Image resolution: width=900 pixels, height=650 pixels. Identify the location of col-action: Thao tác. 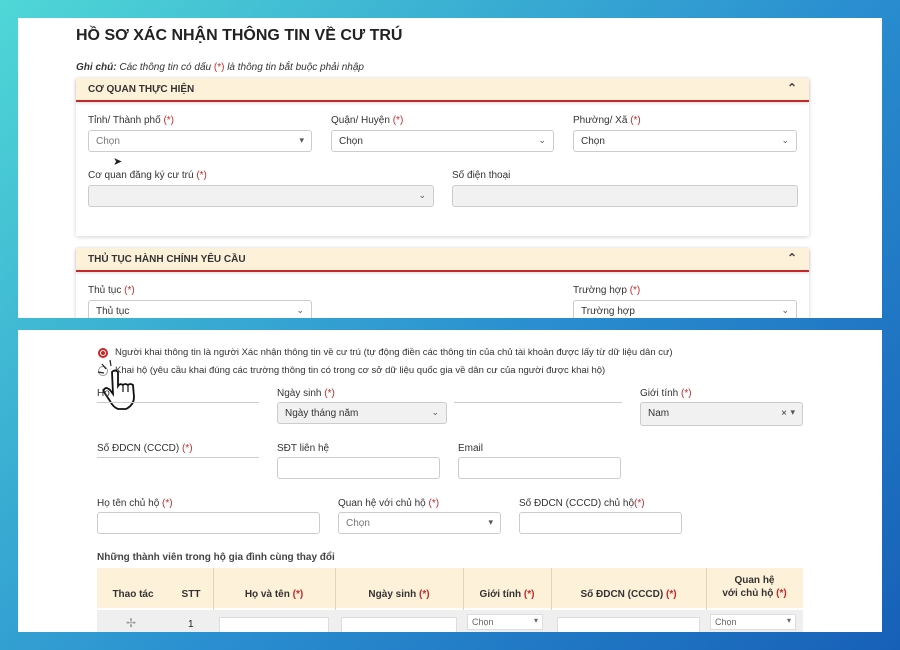
(133, 594).